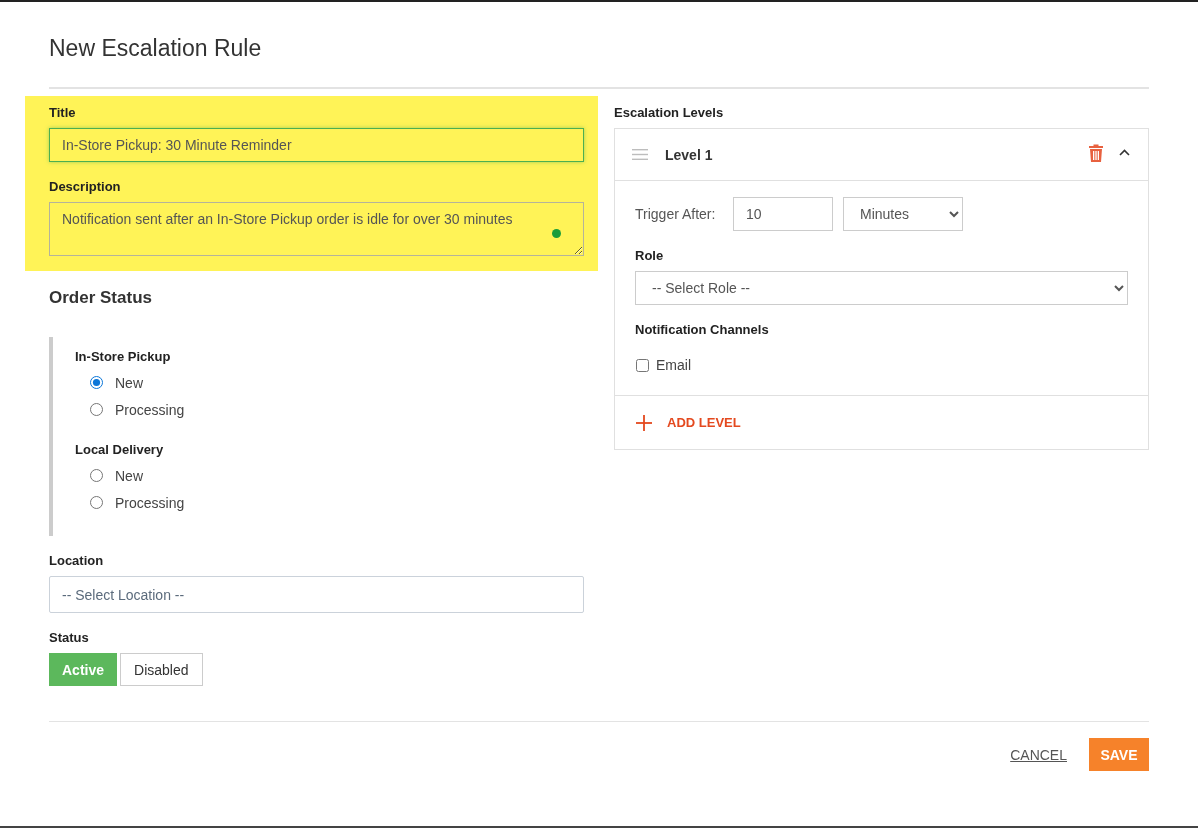 This screenshot has height=828, width=1198. I want to click on trigger-input: 10, so click(783, 214).